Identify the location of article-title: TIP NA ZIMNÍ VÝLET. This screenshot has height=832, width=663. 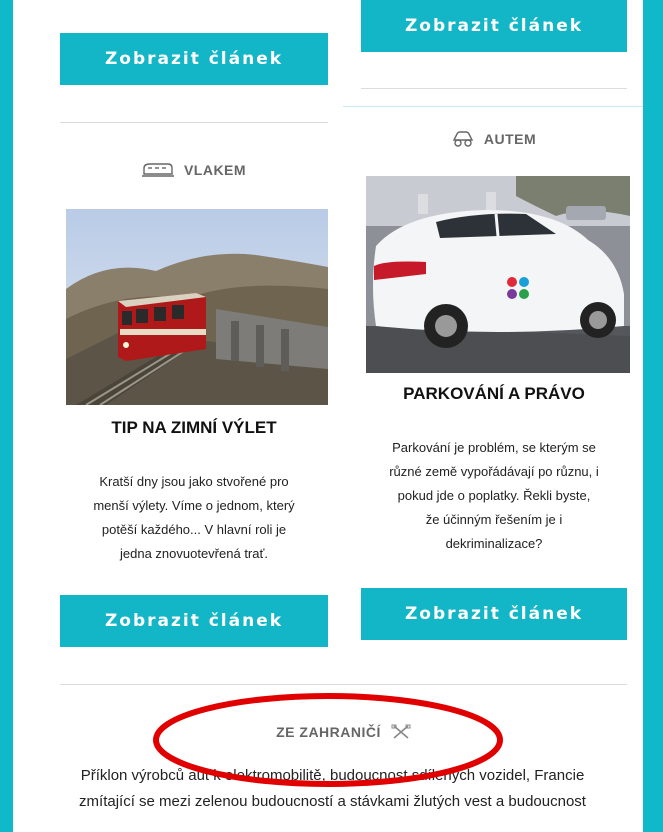
(194, 428).